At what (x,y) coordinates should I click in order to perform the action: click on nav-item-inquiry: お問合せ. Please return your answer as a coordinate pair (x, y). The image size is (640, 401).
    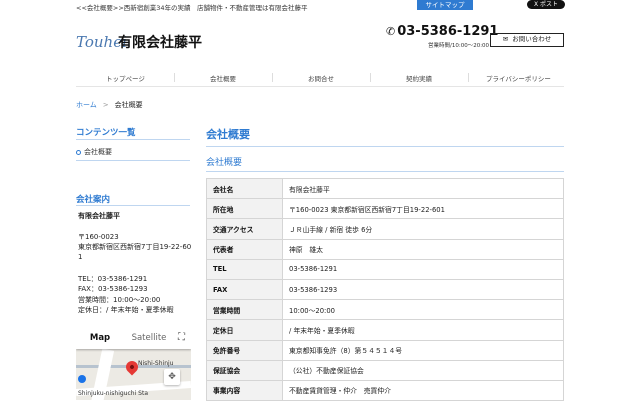
    Looking at the image, I should click on (321, 78).